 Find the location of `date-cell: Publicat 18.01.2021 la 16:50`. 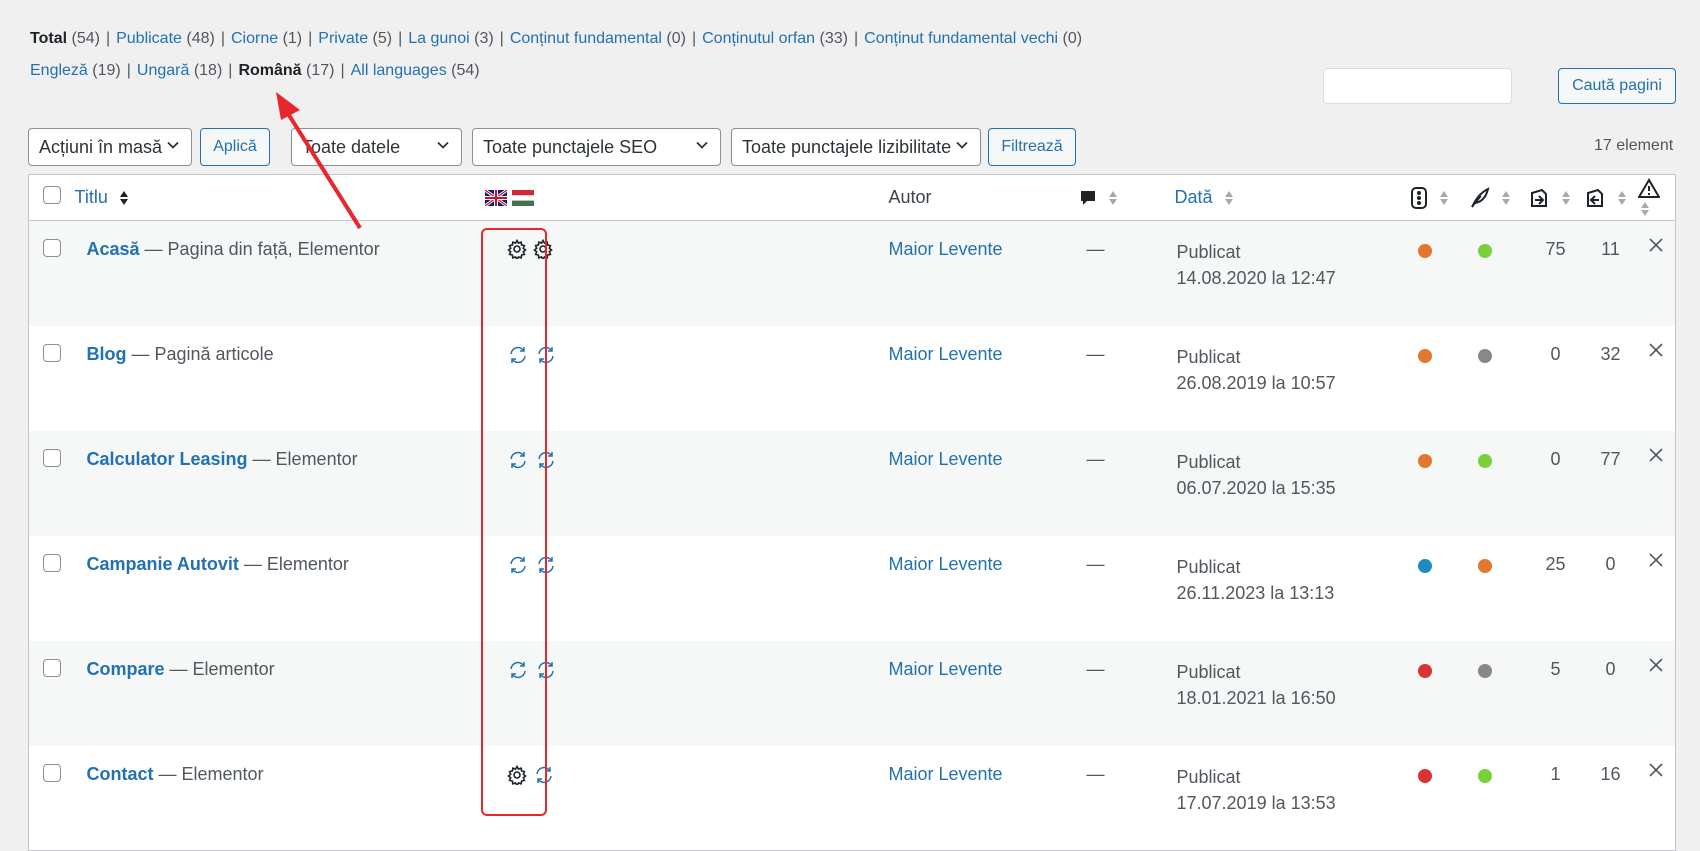

date-cell: Publicat 18.01.2021 la 16:50 is located at coordinates (1292, 693).